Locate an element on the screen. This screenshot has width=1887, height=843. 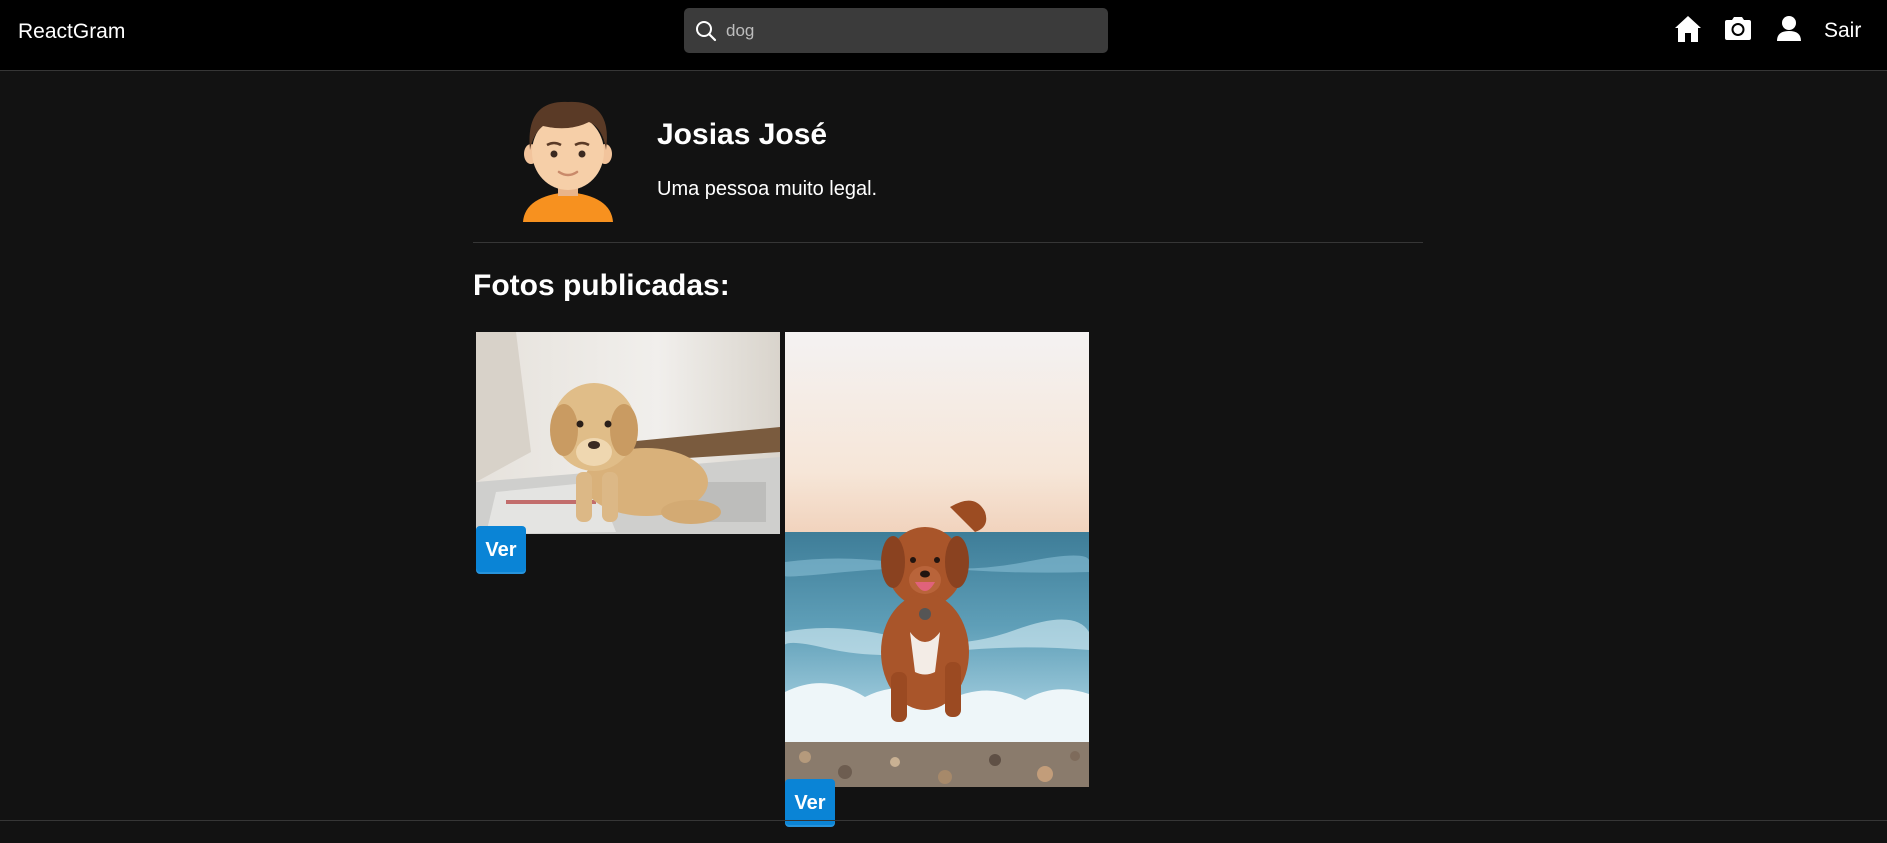
search-form is located at coordinates (896, 30).